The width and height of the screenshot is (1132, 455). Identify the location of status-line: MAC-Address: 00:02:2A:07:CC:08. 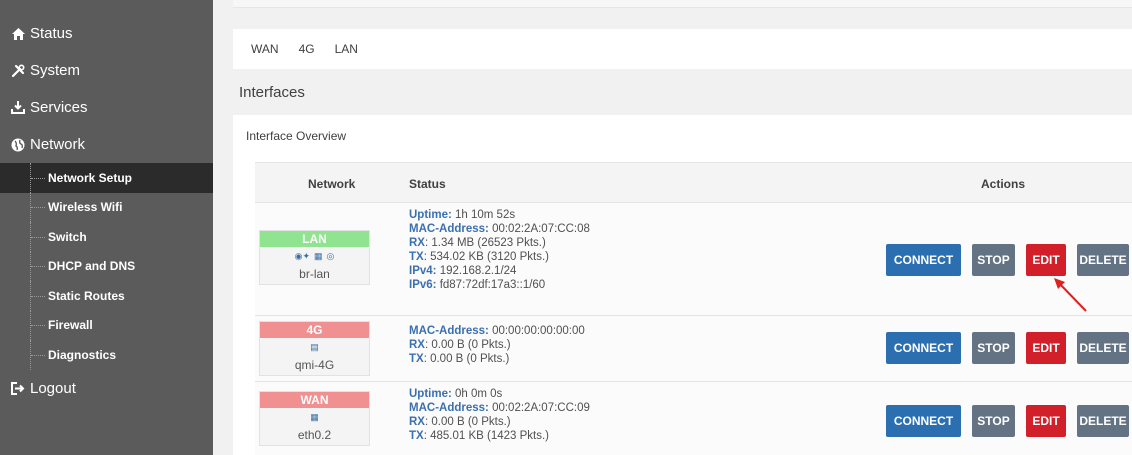
(499, 229).